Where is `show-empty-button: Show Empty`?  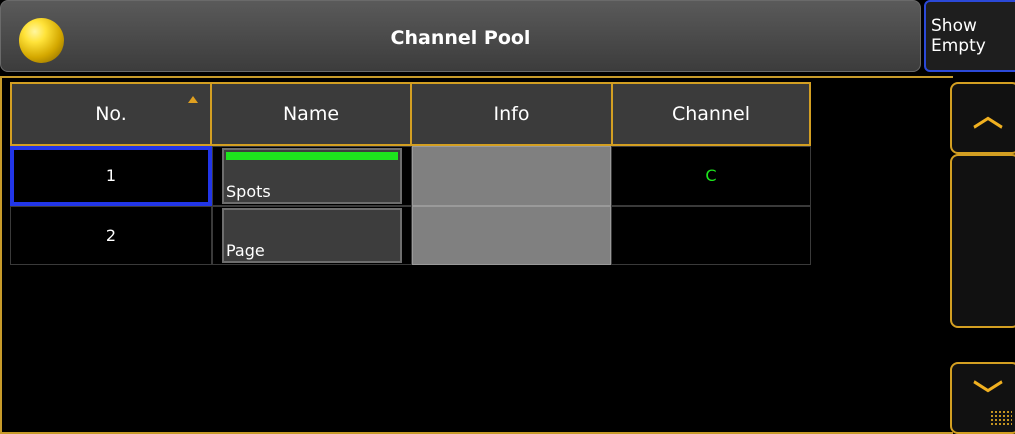 show-empty-button: Show Empty is located at coordinates (969, 36).